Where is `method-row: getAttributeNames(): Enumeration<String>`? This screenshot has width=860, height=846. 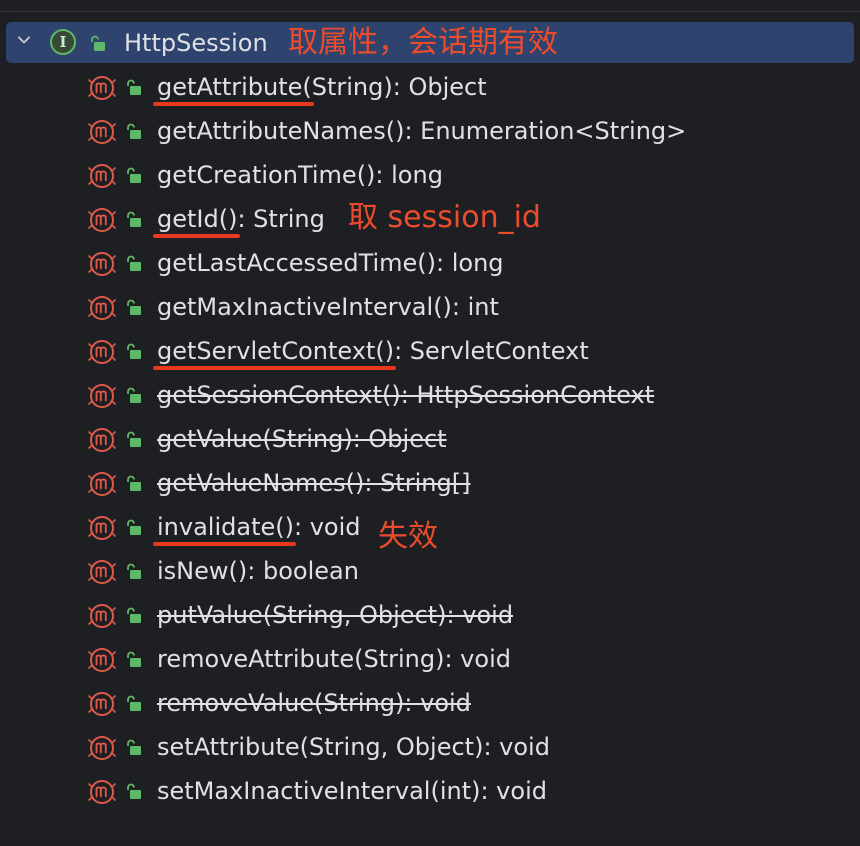 method-row: getAttributeNames(): Enumeration<String> is located at coordinates (430, 132).